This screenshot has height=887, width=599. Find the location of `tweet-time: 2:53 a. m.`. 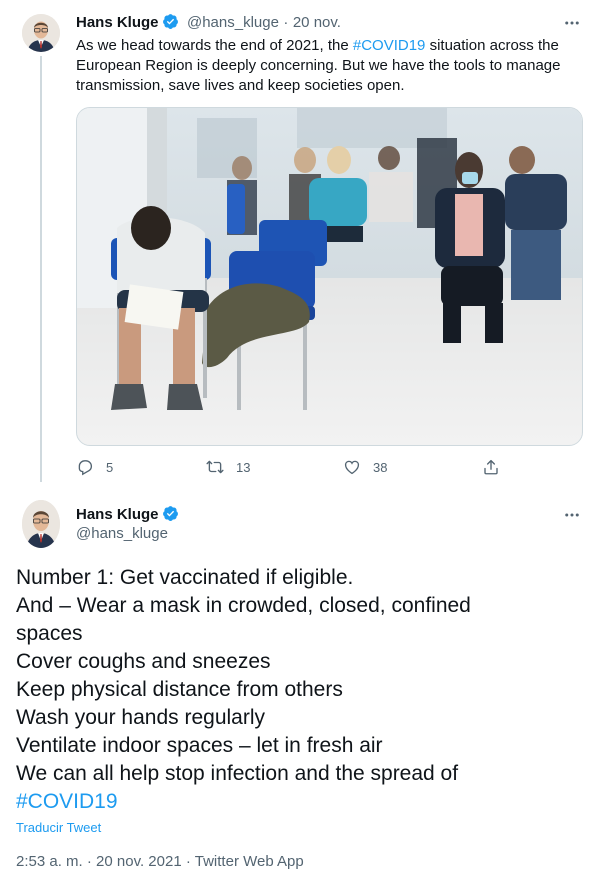

tweet-time: 2:53 a. m. is located at coordinates (49, 861).